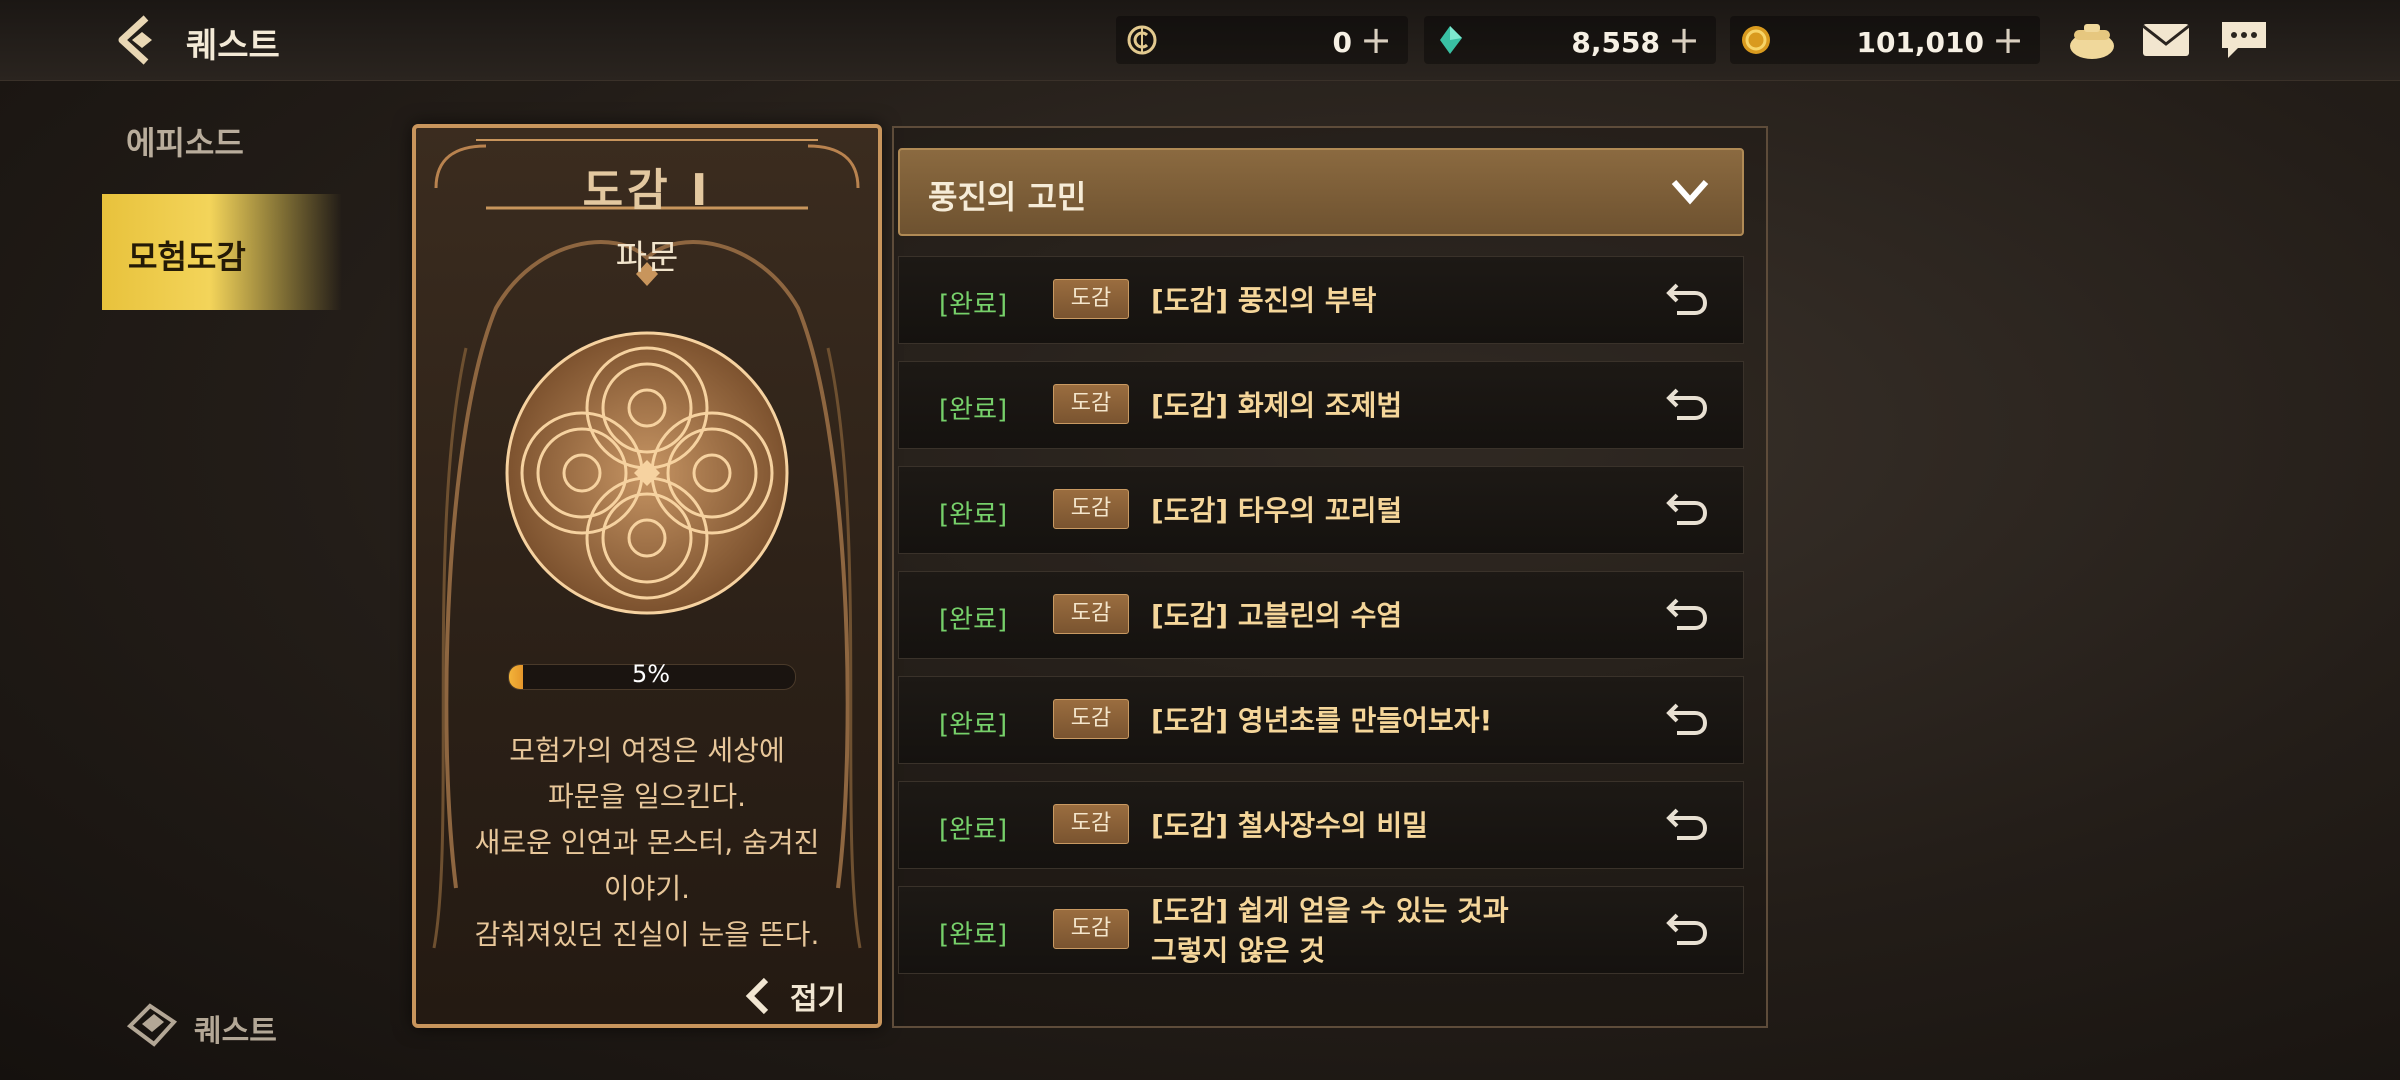  Describe the element at coordinates (1142, 40) in the screenshot. I see `c-coin-icon` at that location.